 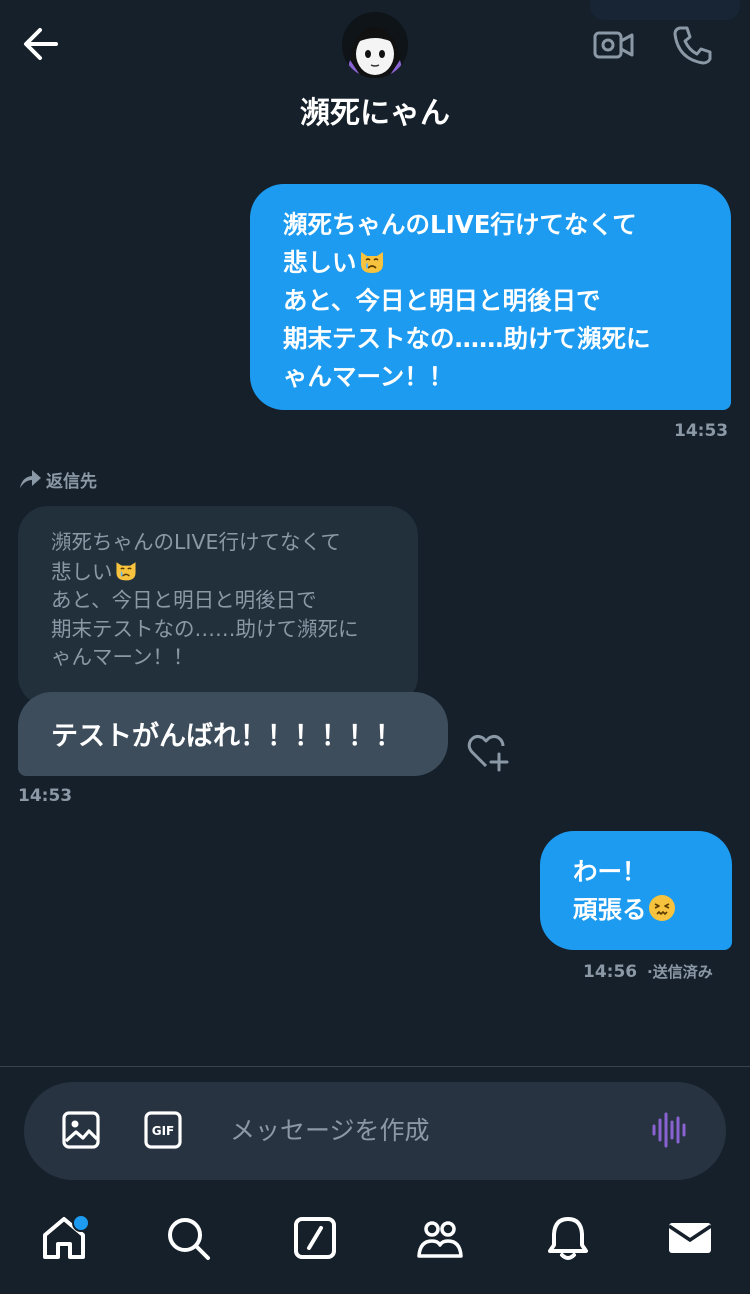 I want to click on gif-icon: GIF, so click(x=163, y=1130).